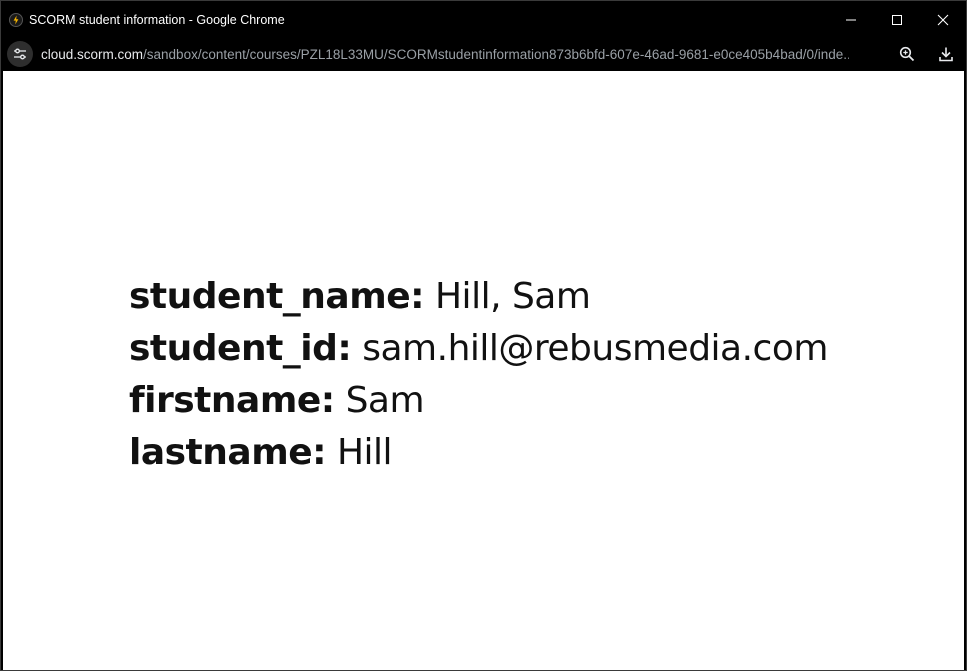 This screenshot has width=967, height=671. What do you see at coordinates (232, 400) in the screenshot?
I see `firstname-label: firstname:` at bounding box center [232, 400].